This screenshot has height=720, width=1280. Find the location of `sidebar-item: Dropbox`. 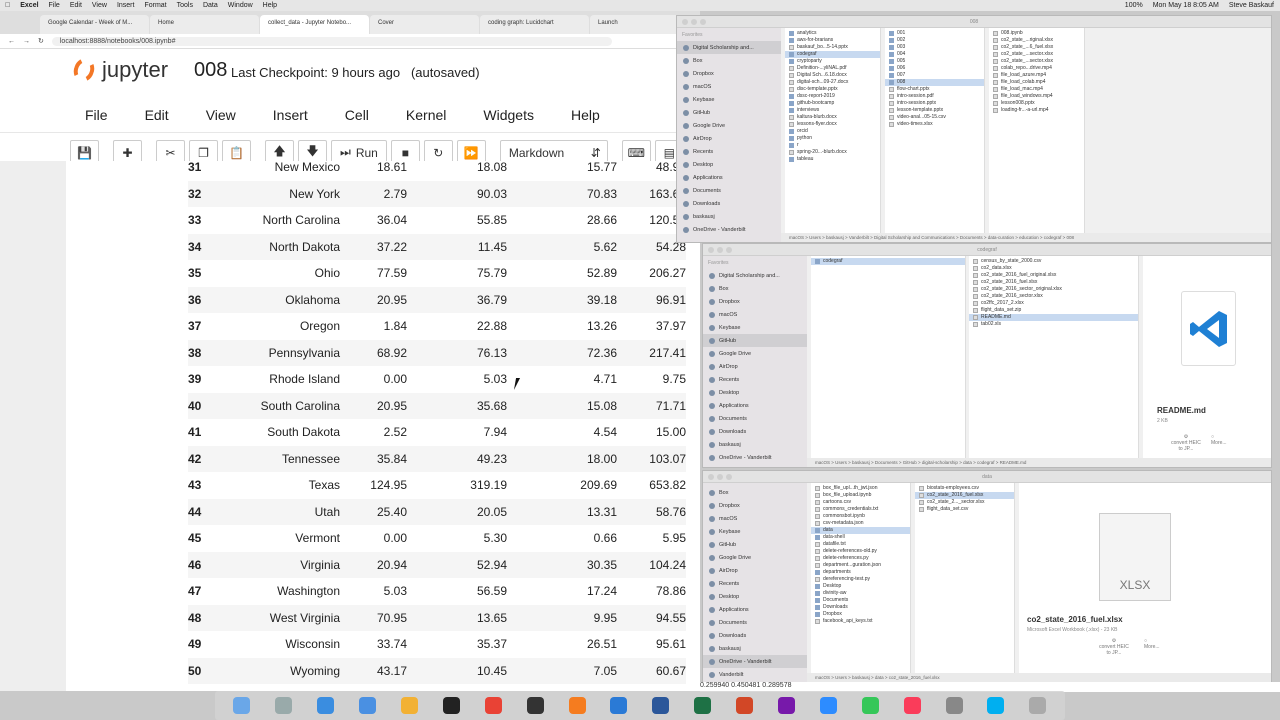

sidebar-item: Dropbox is located at coordinates (729, 73).